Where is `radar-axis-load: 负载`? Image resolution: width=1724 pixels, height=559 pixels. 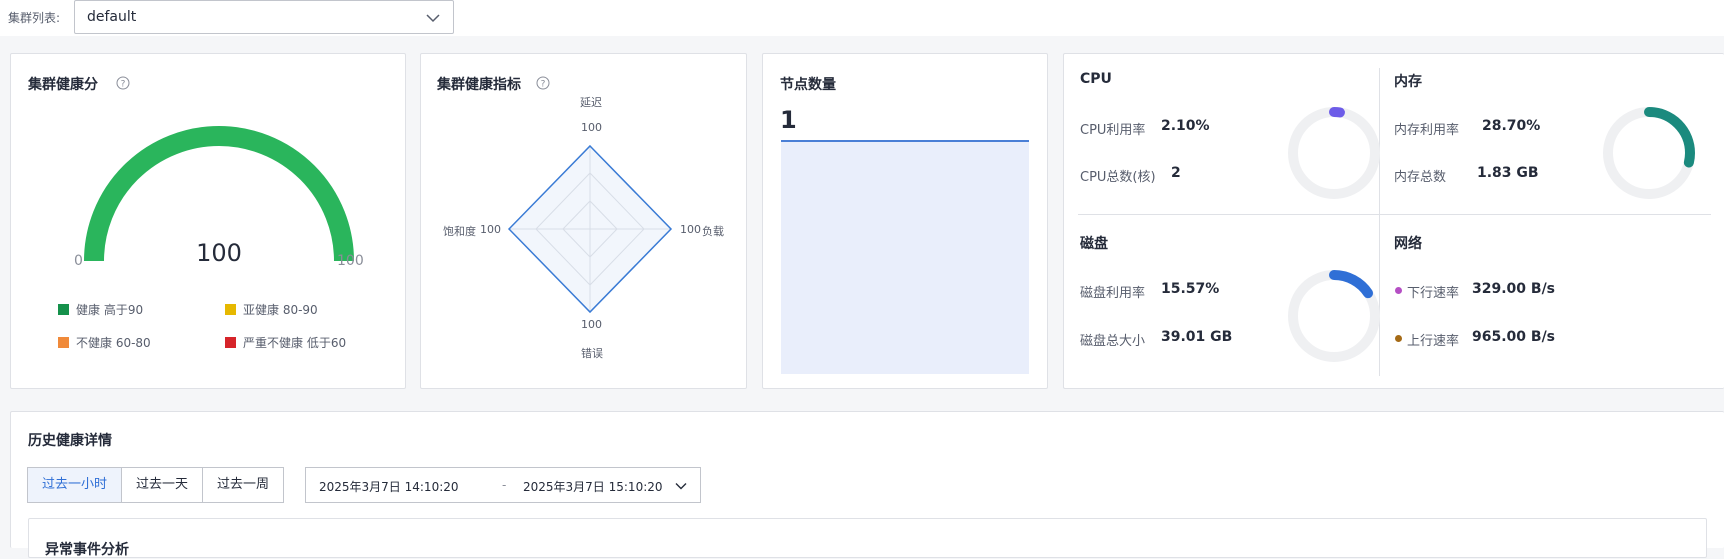 radar-axis-load: 负载 is located at coordinates (713, 231).